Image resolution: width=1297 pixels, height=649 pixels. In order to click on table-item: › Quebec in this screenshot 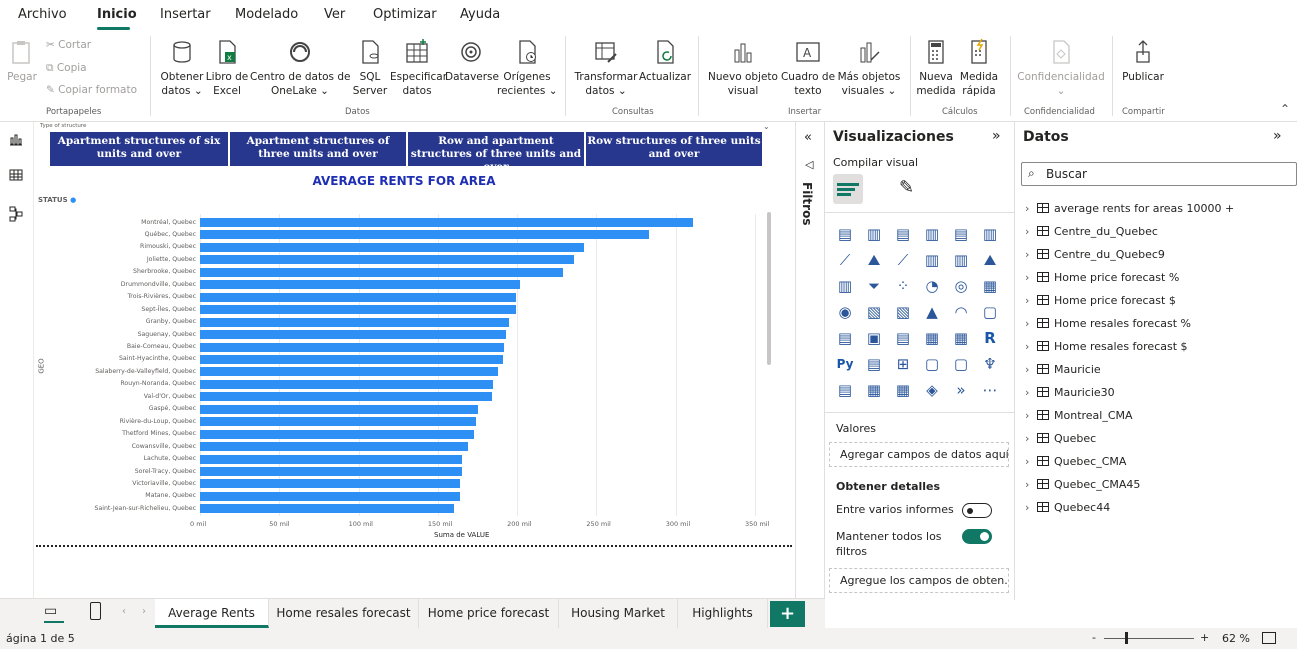, I will do `click(1060, 438)`.